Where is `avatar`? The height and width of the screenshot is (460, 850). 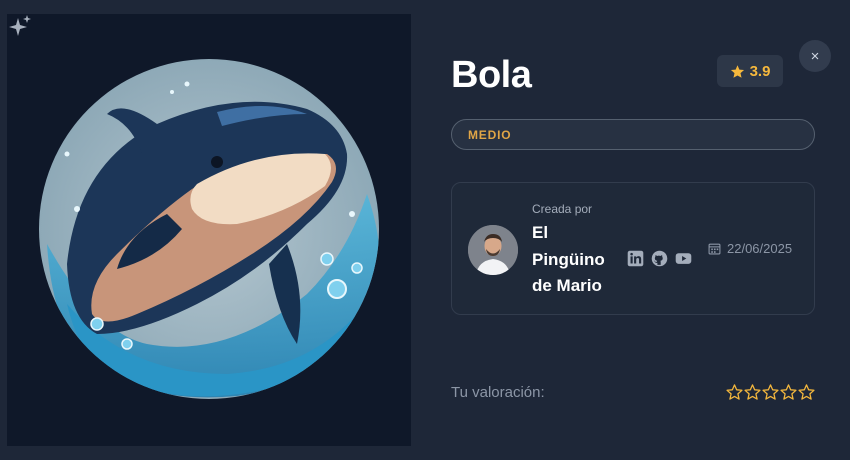
avatar is located at coordinates (493, 250).